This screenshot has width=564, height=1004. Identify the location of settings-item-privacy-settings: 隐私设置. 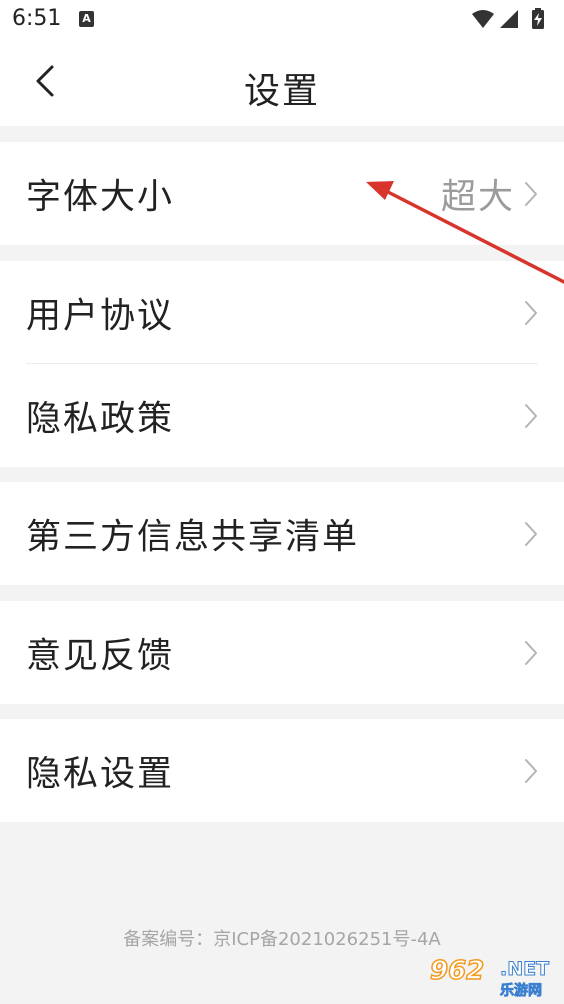
(282, 770).